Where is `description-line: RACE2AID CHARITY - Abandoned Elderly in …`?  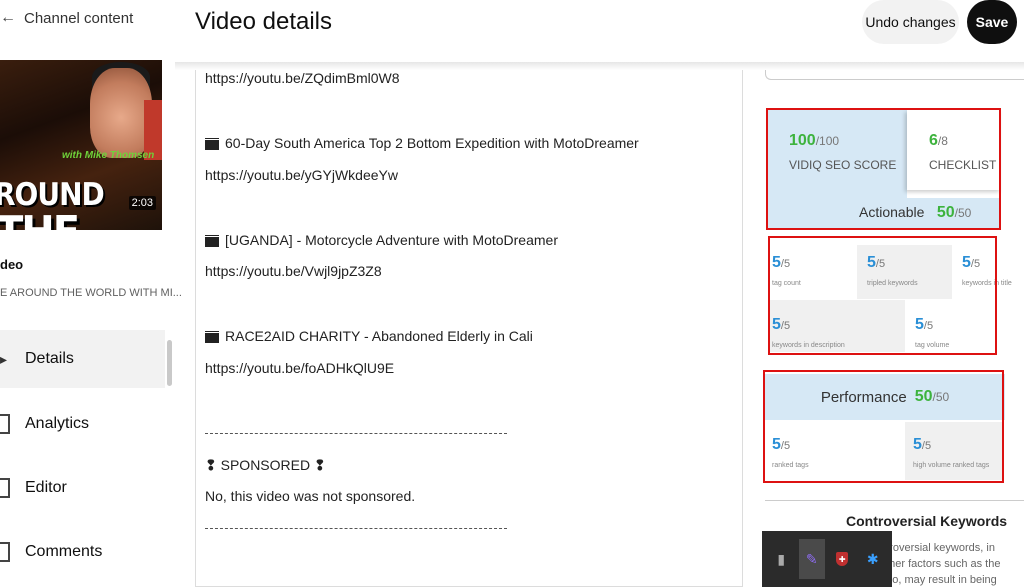
description-line: RACE2AID CHARITY - Abandoned Elderly in … is located at coordinates (369, 336).